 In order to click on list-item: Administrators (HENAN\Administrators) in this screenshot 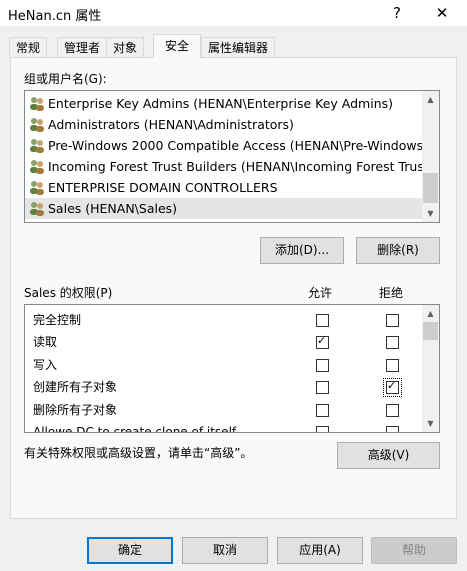, I will do `click(224, 124)`.